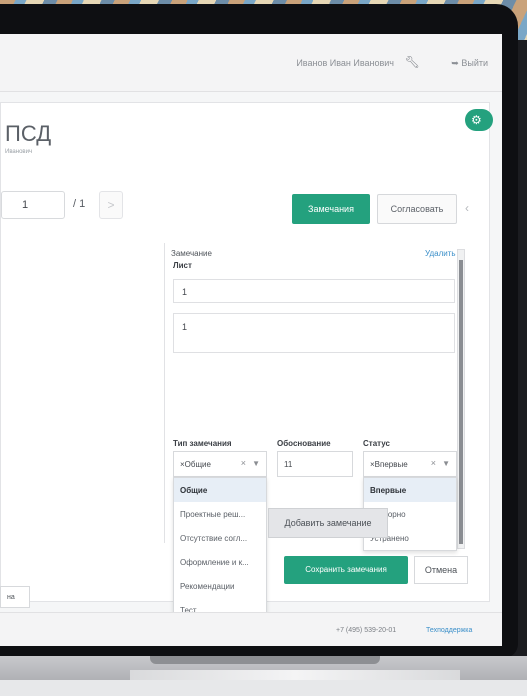  I want to click on laptop-hinge, so click(265, 660).